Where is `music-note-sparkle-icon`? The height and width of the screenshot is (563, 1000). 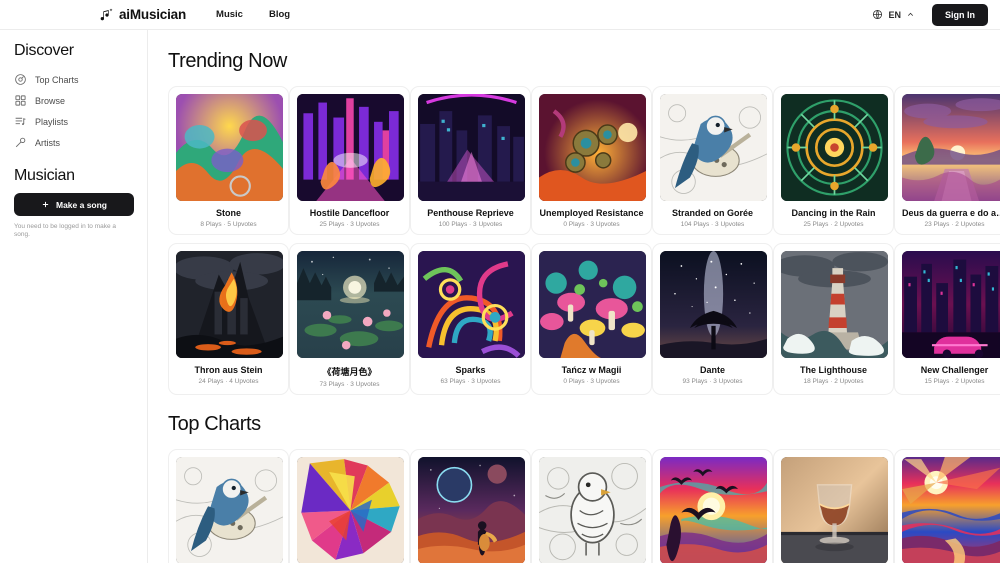
music-note-sparkle-icon is located at coordinates (106, 13).